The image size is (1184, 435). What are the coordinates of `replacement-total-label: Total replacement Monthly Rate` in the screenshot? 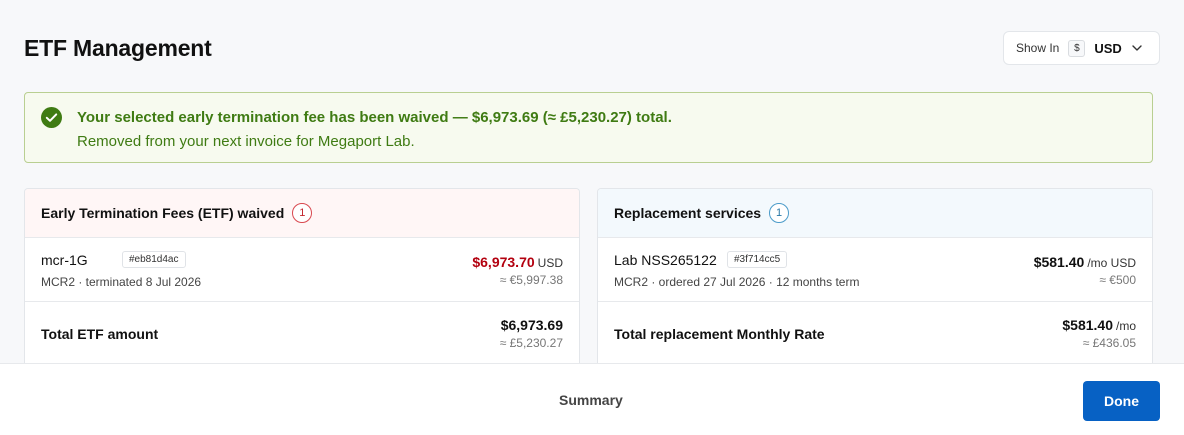 It's located at (719, 334).